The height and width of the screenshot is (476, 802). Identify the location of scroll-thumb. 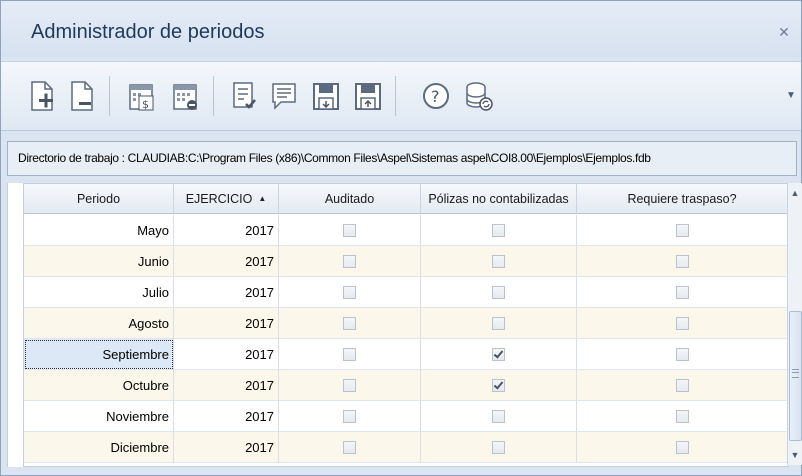
(795, 376).